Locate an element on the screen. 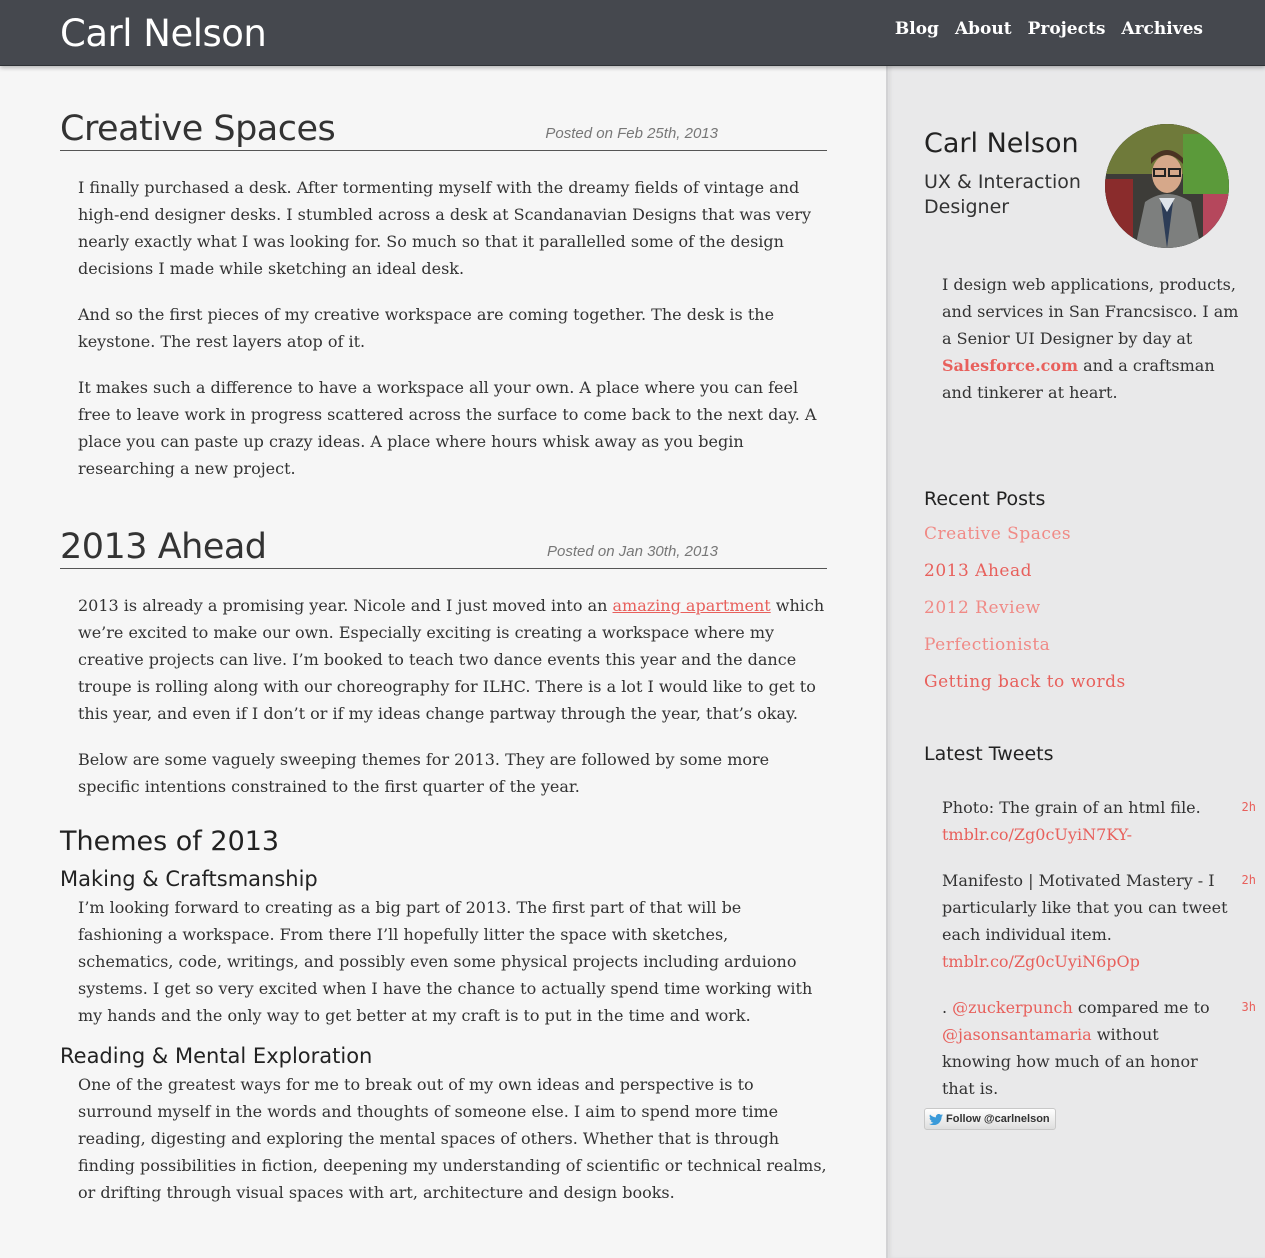 This screenshot has width=1265, height=1258. post-header: 2013 Ahead Posted on Jan 30th, 2013 is located at coordinates (443, 547).